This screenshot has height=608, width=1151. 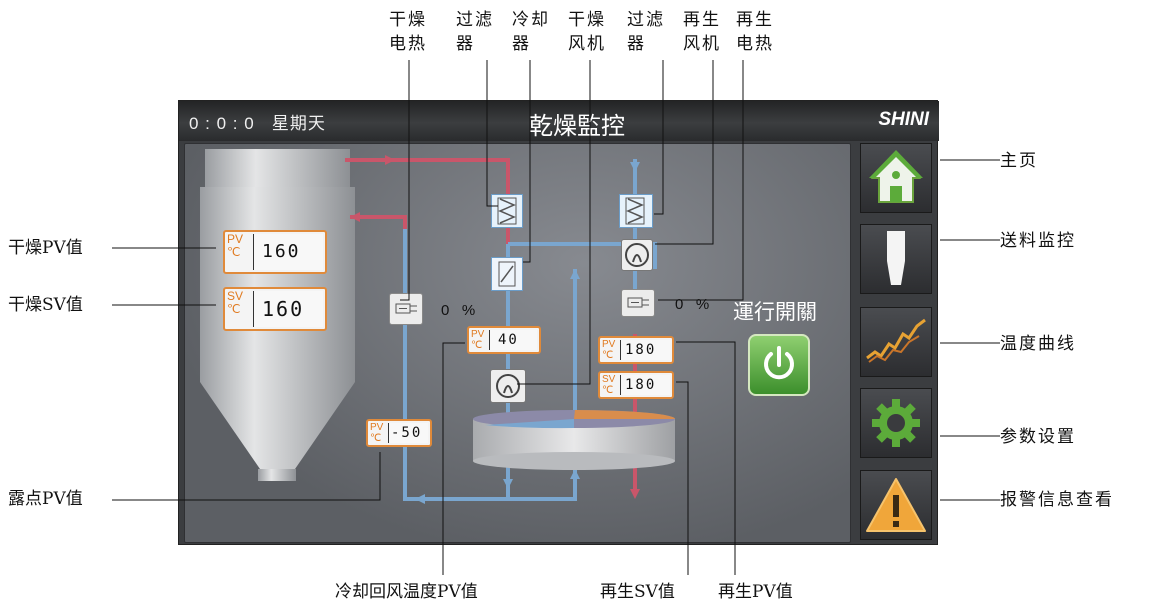 What do you see at coordinates (1019, 161) in the screenshot?
I see `callout-home: 主页` at bounding box center [1019, 161].